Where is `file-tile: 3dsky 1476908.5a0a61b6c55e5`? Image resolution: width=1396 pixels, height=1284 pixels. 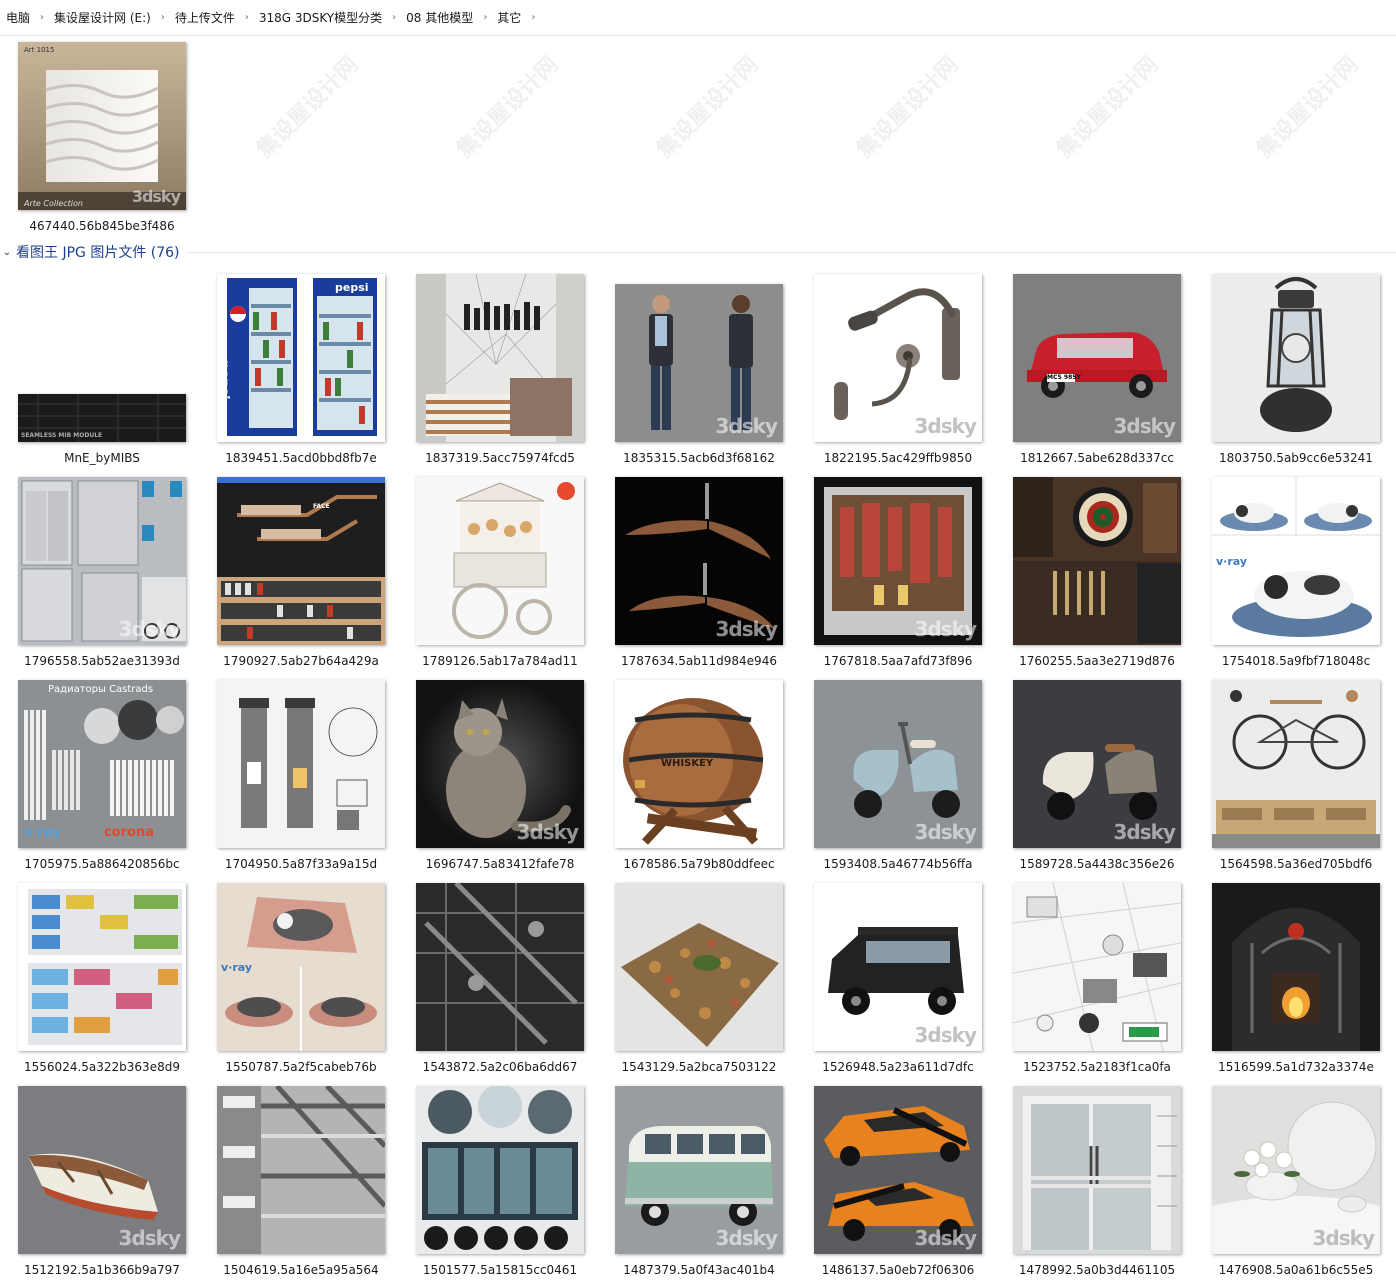 file-tile: 3dsky 1476908.5a0a61b6c55e5 is located at coordinates (1292, 1184).